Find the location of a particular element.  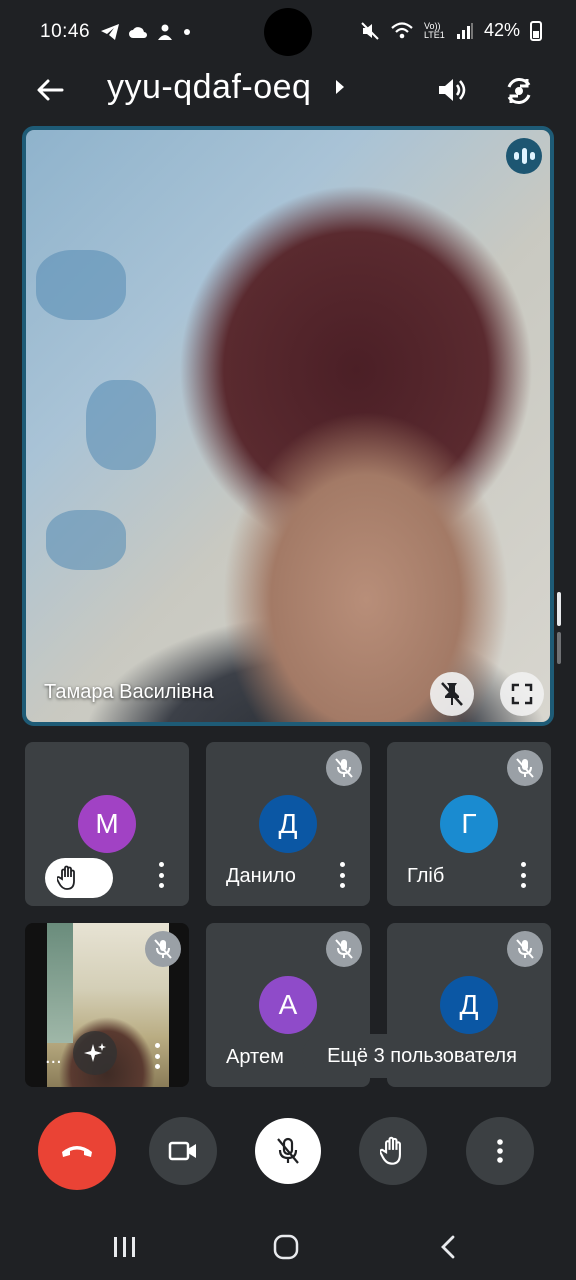

dot-icon is located at coordinates (187, 32).